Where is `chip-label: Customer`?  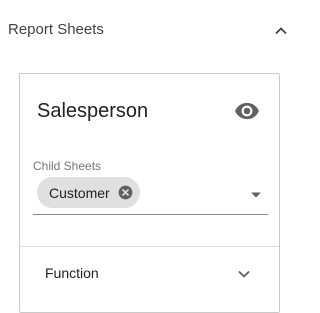
chip-label: Customer is located at coordinates (79, 192).